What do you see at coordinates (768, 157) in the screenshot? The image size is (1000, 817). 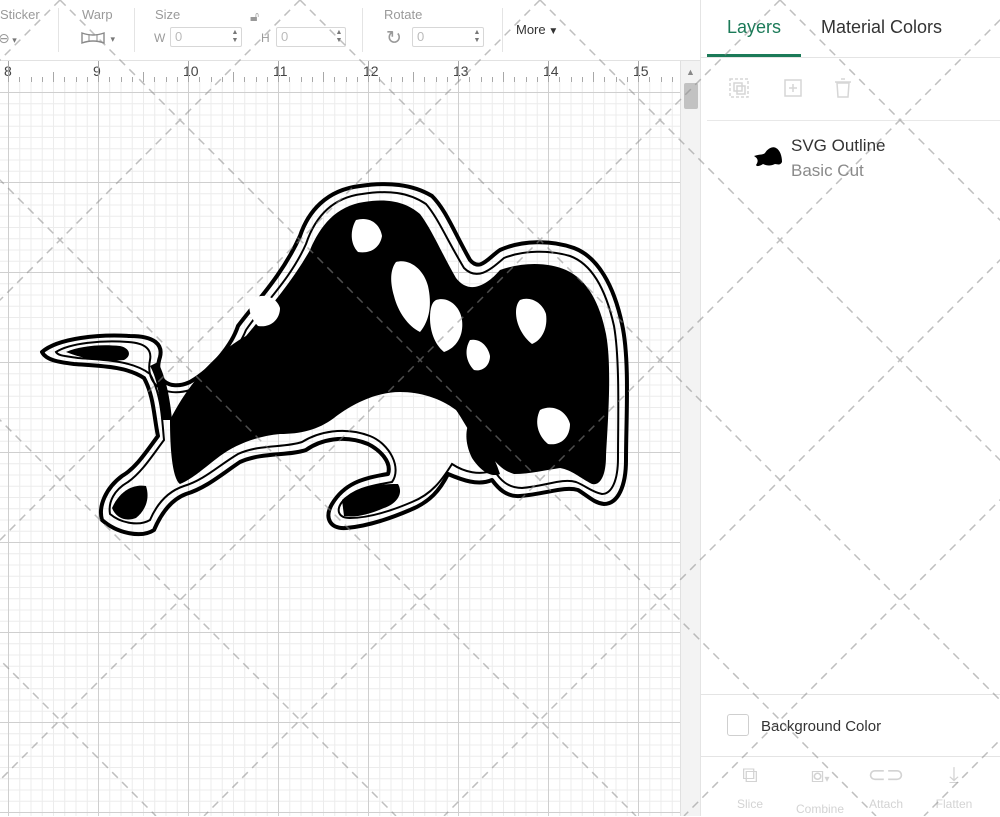 I see `layer-thumbnail` at bounding box center [768, 157].